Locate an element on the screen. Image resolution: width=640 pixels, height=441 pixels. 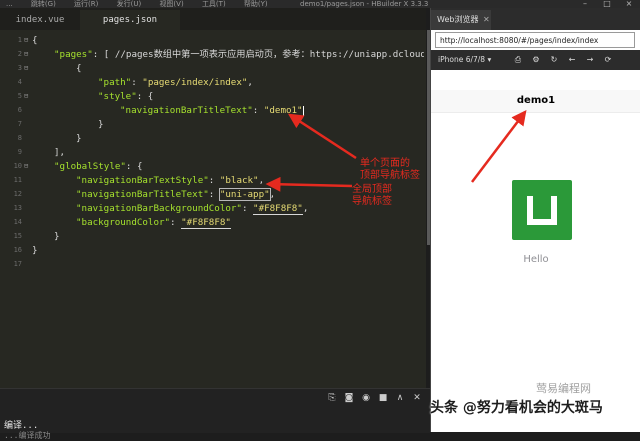
device-select: iPhone 6/7/8 ▾ is located at coordinates (470, 60).